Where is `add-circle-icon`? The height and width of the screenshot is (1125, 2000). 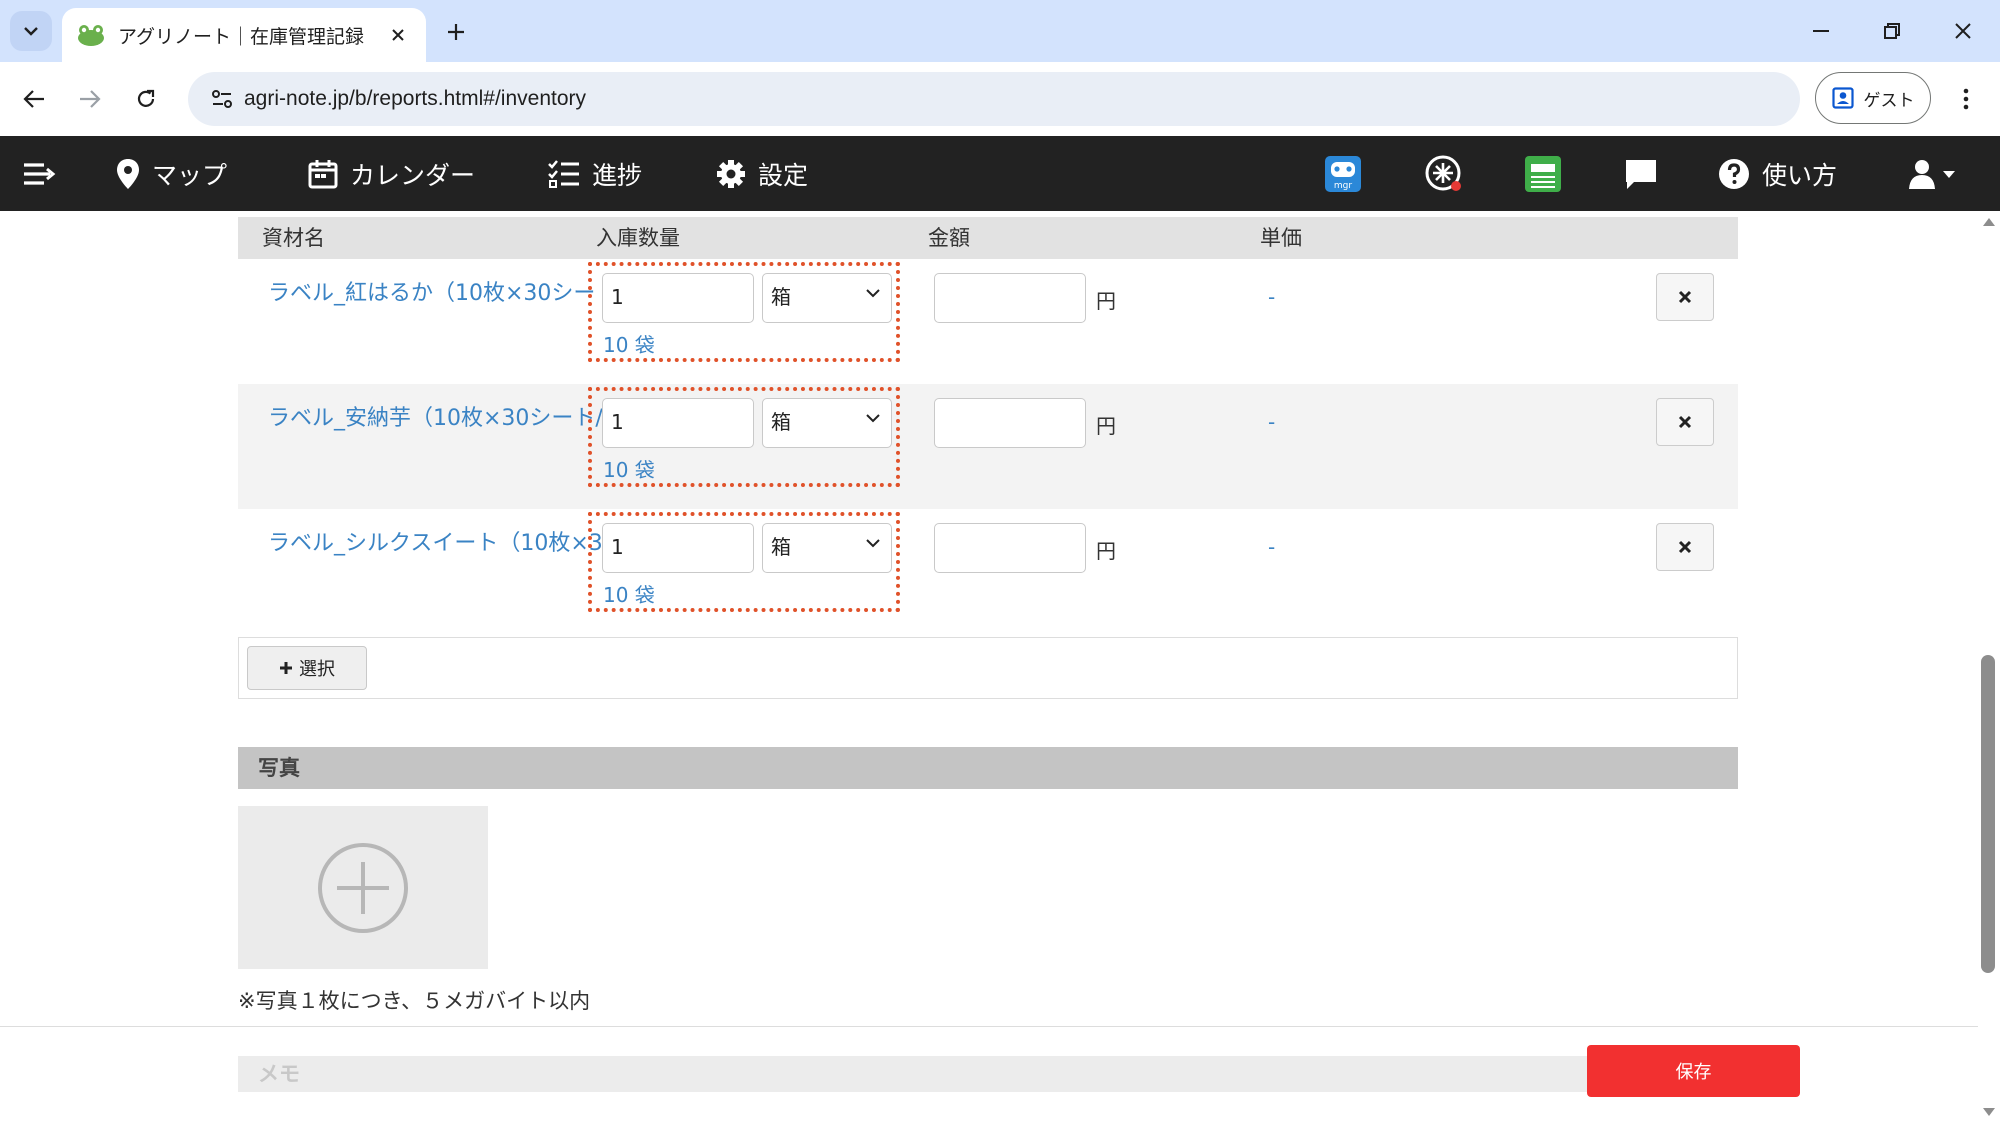 add-circle-icon is located at coordinates (363, 887).